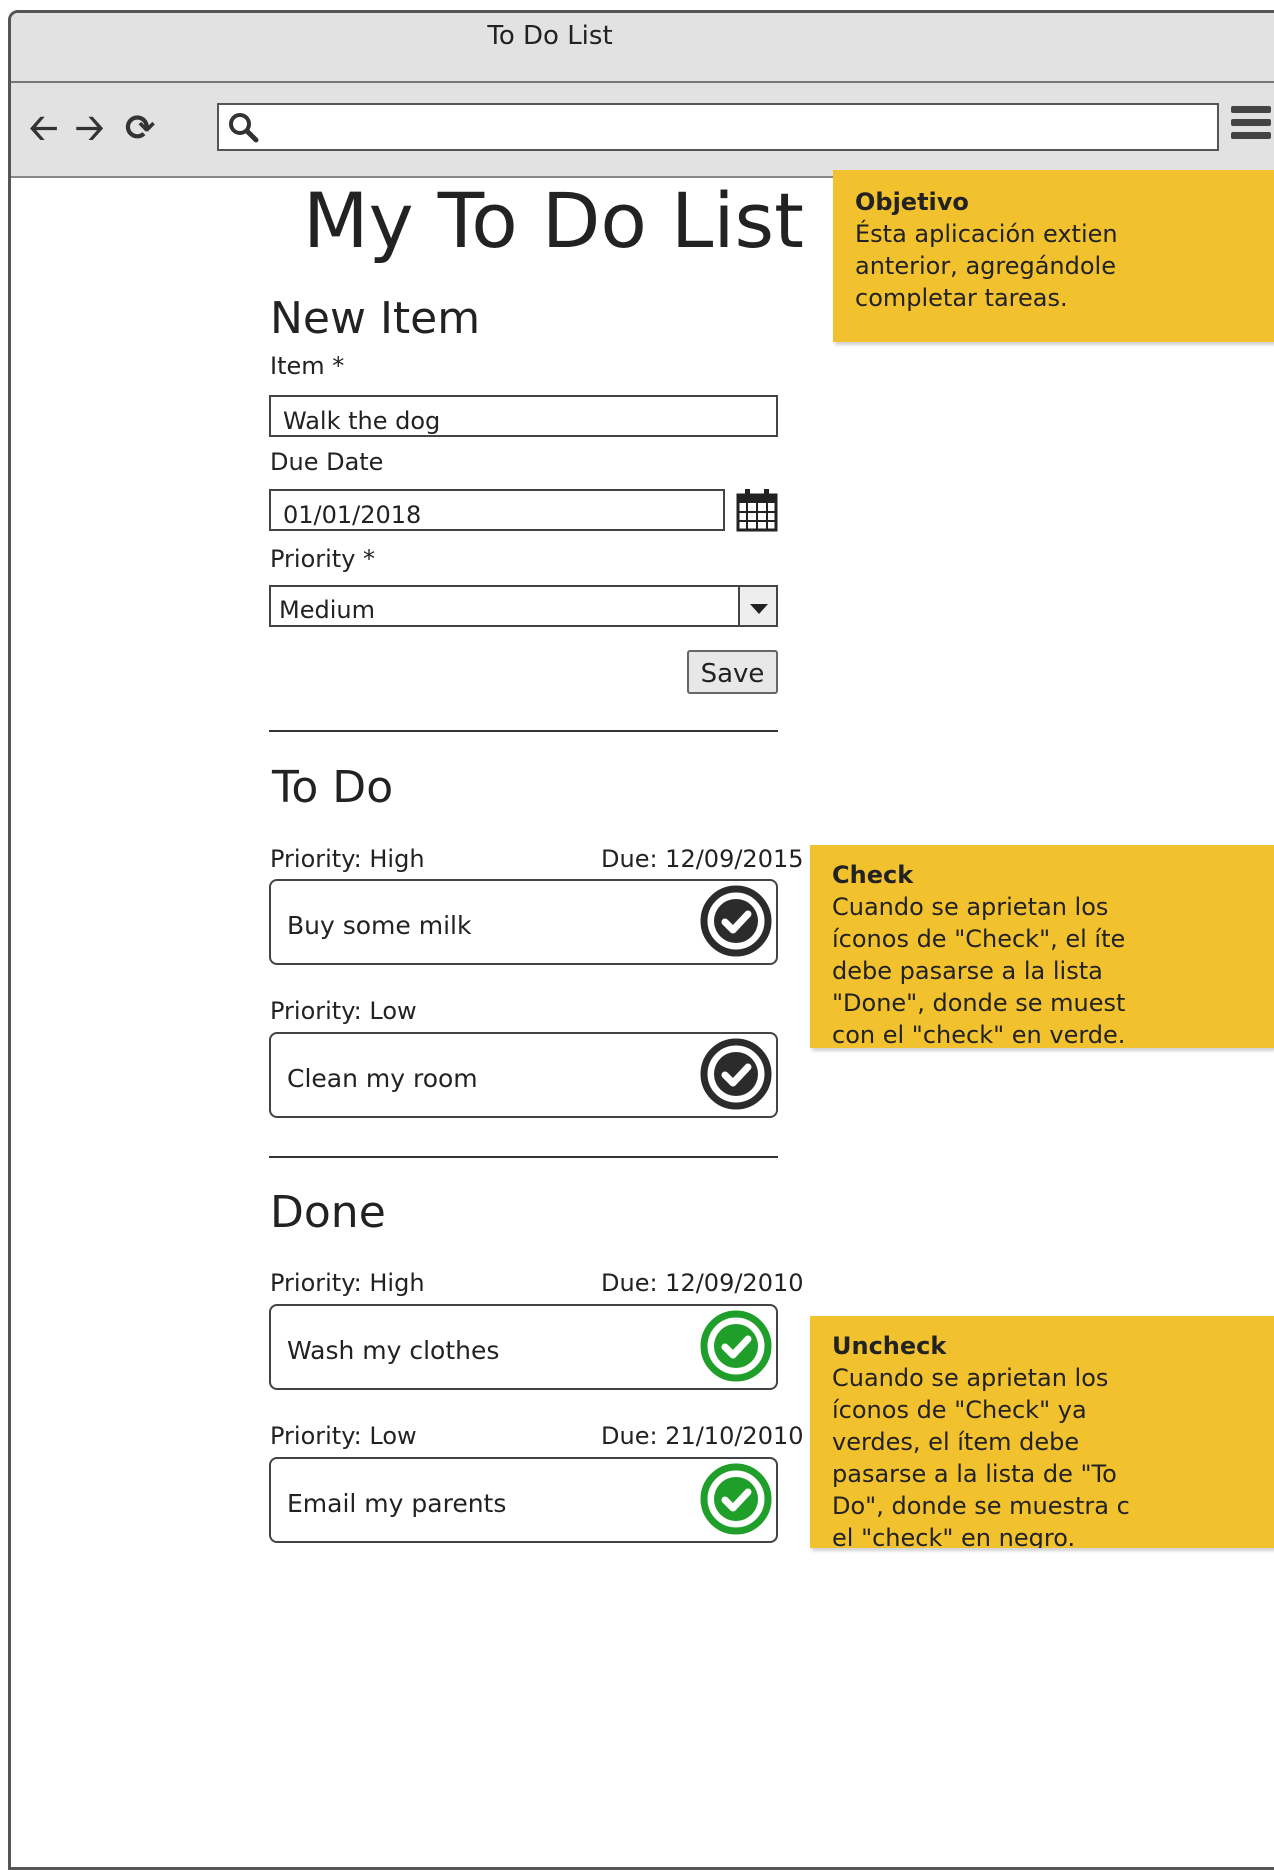 The height and width of the screenshot is (1870, 1274). What do you see at coordinates (89, 129) in the screenshot?
I see `forward-arrow-icon: 🡢` at bounding box center [89, 129].